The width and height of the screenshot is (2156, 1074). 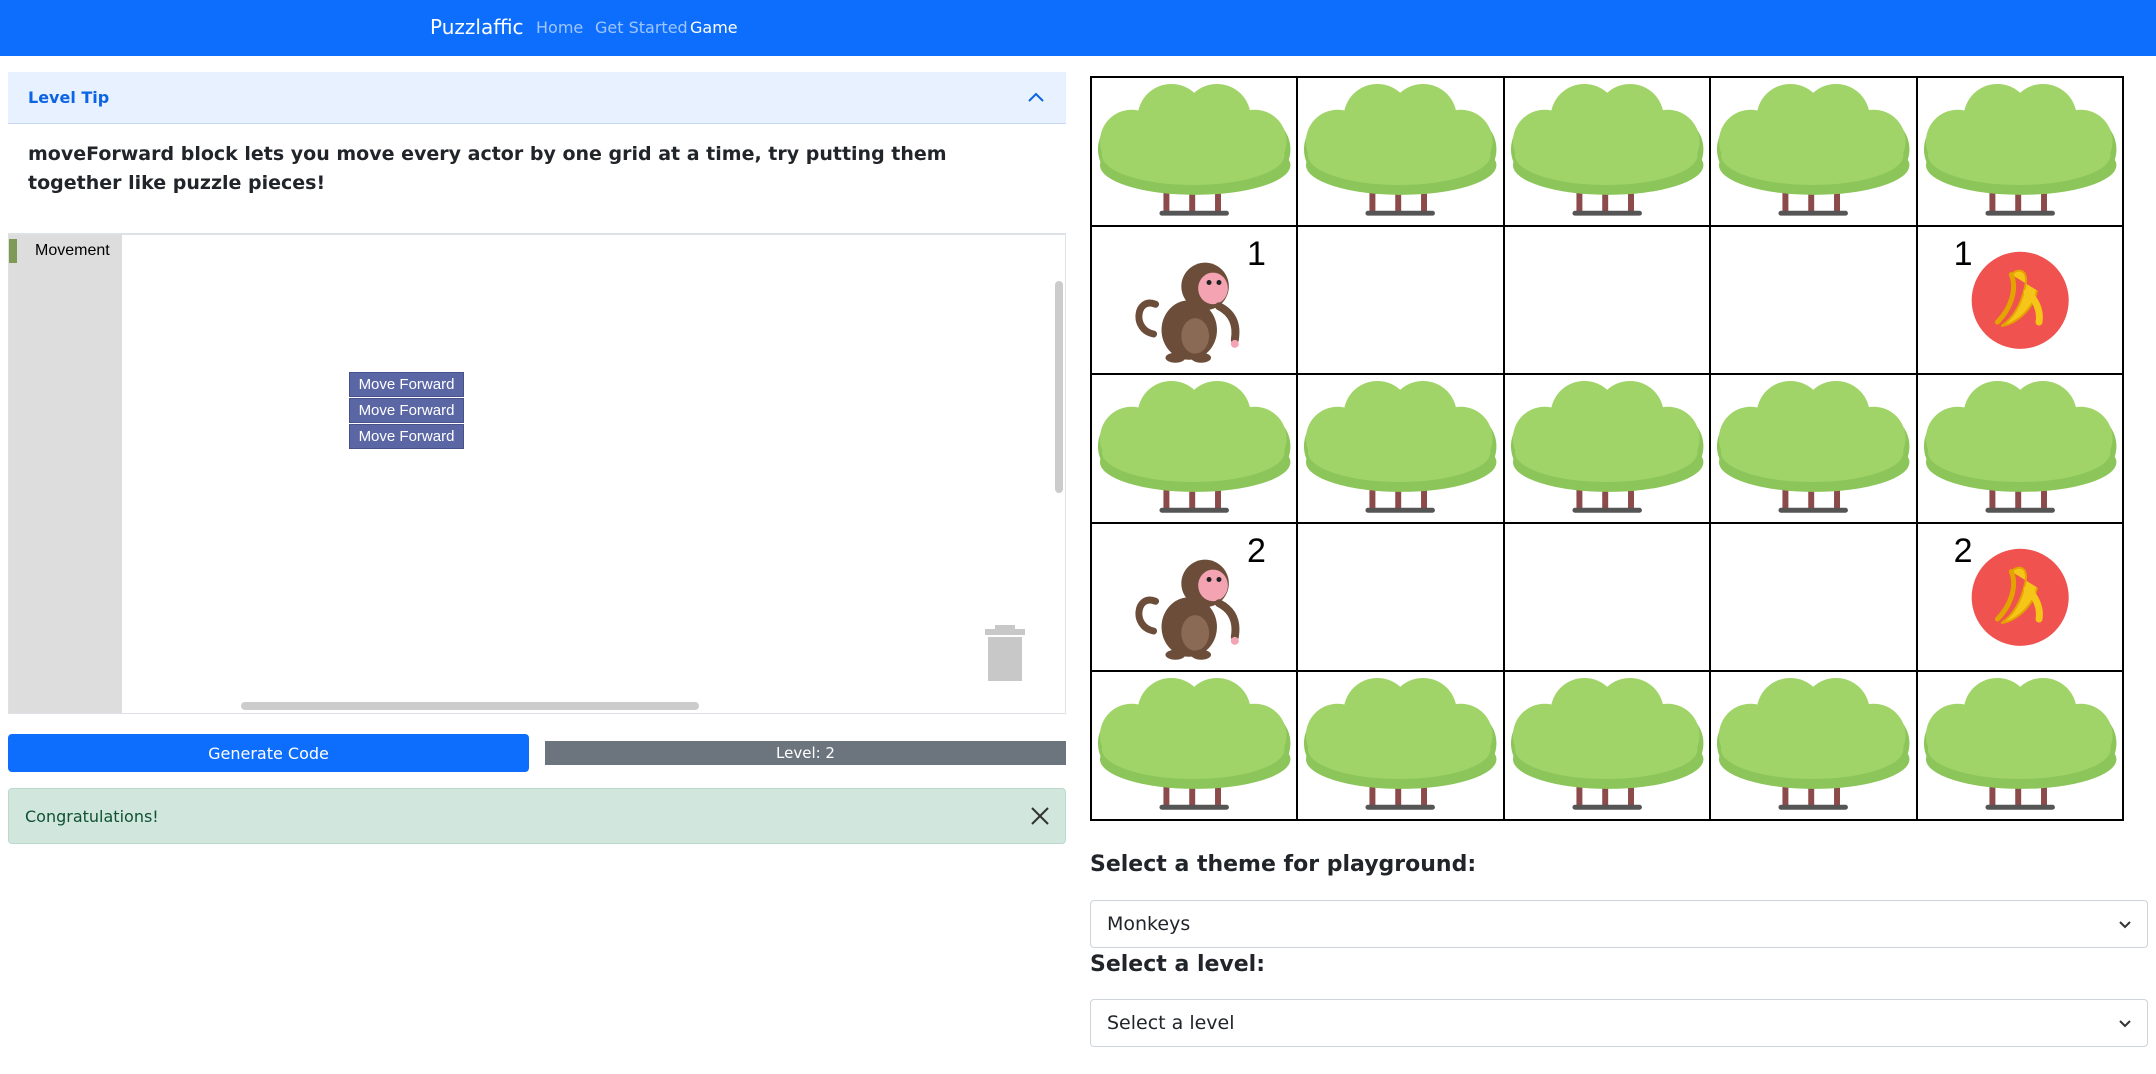 I want to click on navbar: Puzzlaffic Home Get Started Game, so click(x=1078, y=28).